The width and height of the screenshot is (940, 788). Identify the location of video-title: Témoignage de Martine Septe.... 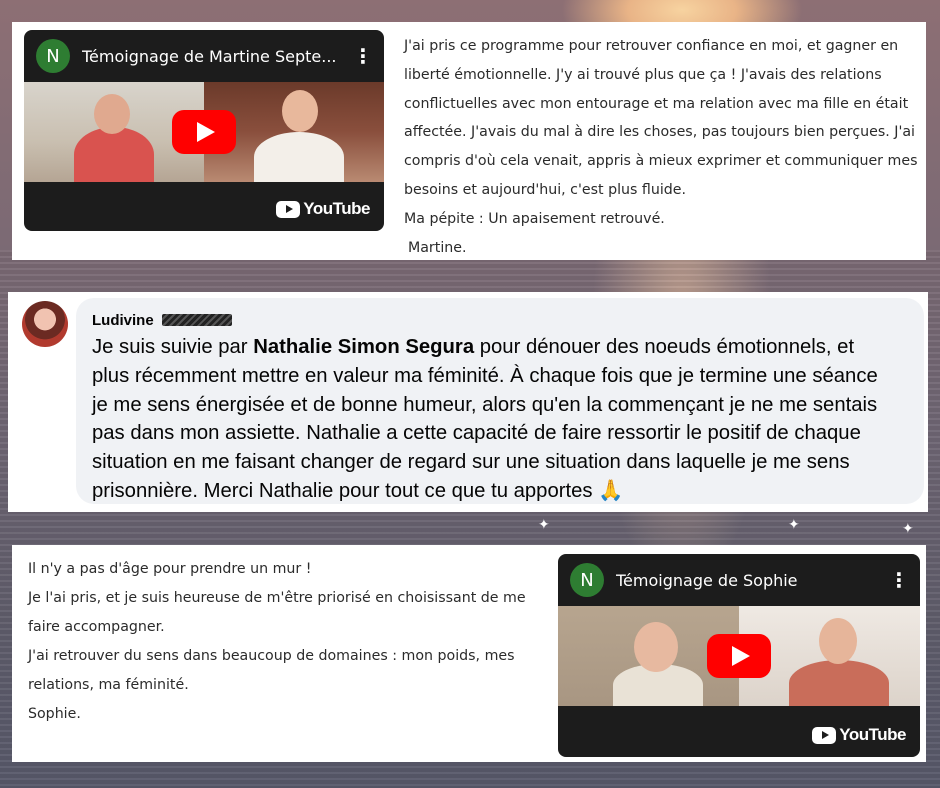
(215, 56).